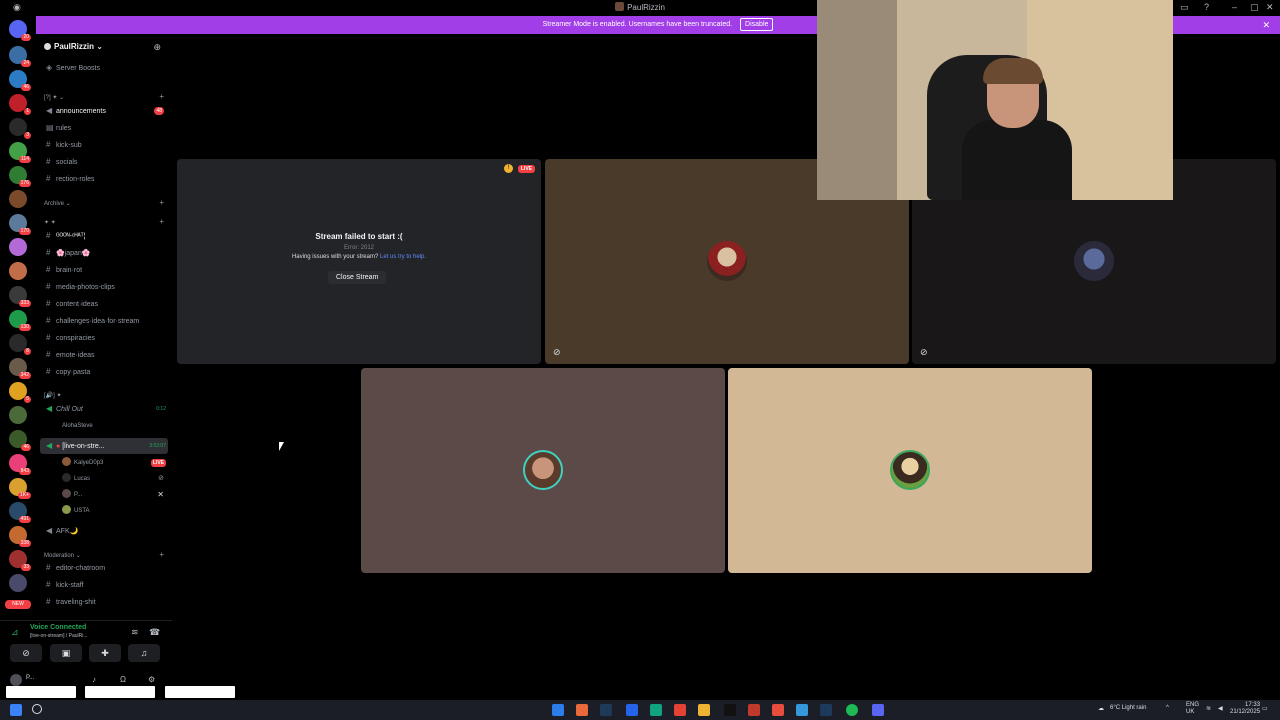 This screenshot has height=720, width=1280. What do you see at coordinates (20, 30) in the screenshot?
I see `direct-messages-icon: 20` at bounding box center [20, 30].